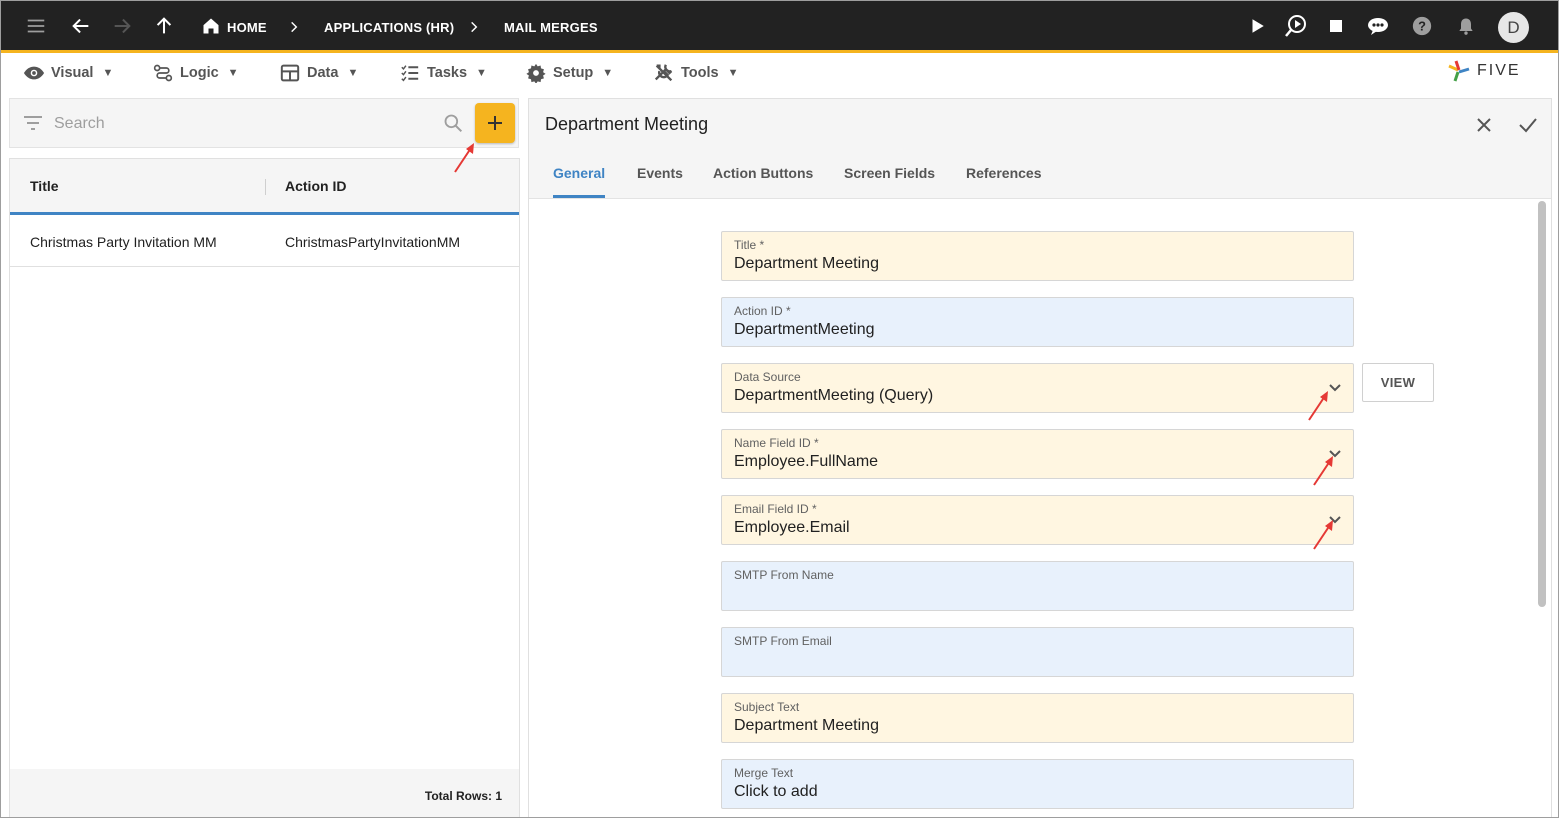 The image size is (1559, 818). What do you see at coordinates (447, 73) in the screenshot?
I see `menu-tasks-label: Tasks` at bounding box center [447, 73].